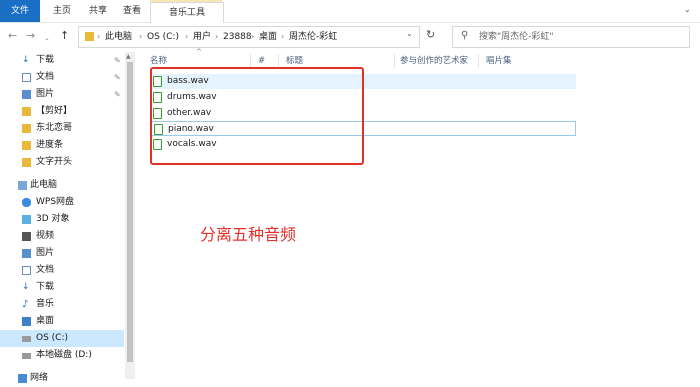 This screenshot has width=700, height=387. Describe the element at coordinates (54, 162) in the screenshot. I see `nav-label: 文字开头` at that location.